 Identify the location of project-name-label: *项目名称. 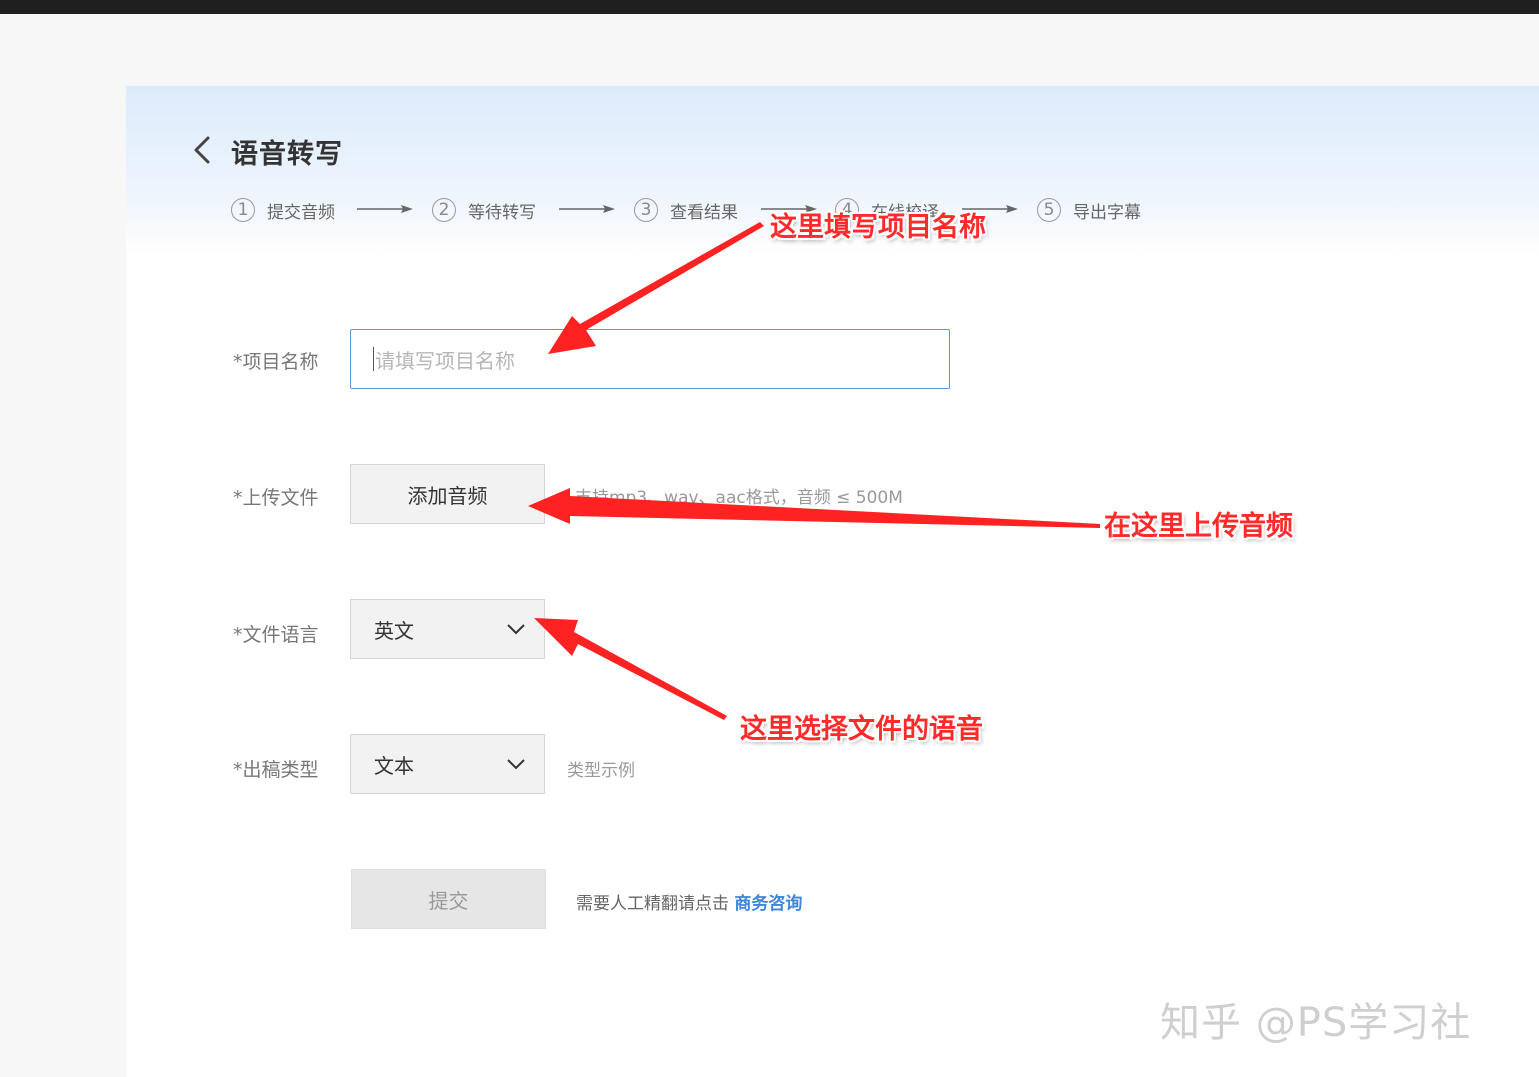
(276, 362).